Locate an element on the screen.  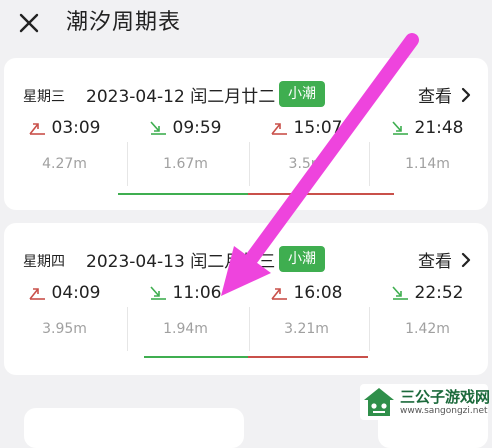
site-watermark: 三公子游戏网 www.sangongzi.net is located at coordinates (425, 402).